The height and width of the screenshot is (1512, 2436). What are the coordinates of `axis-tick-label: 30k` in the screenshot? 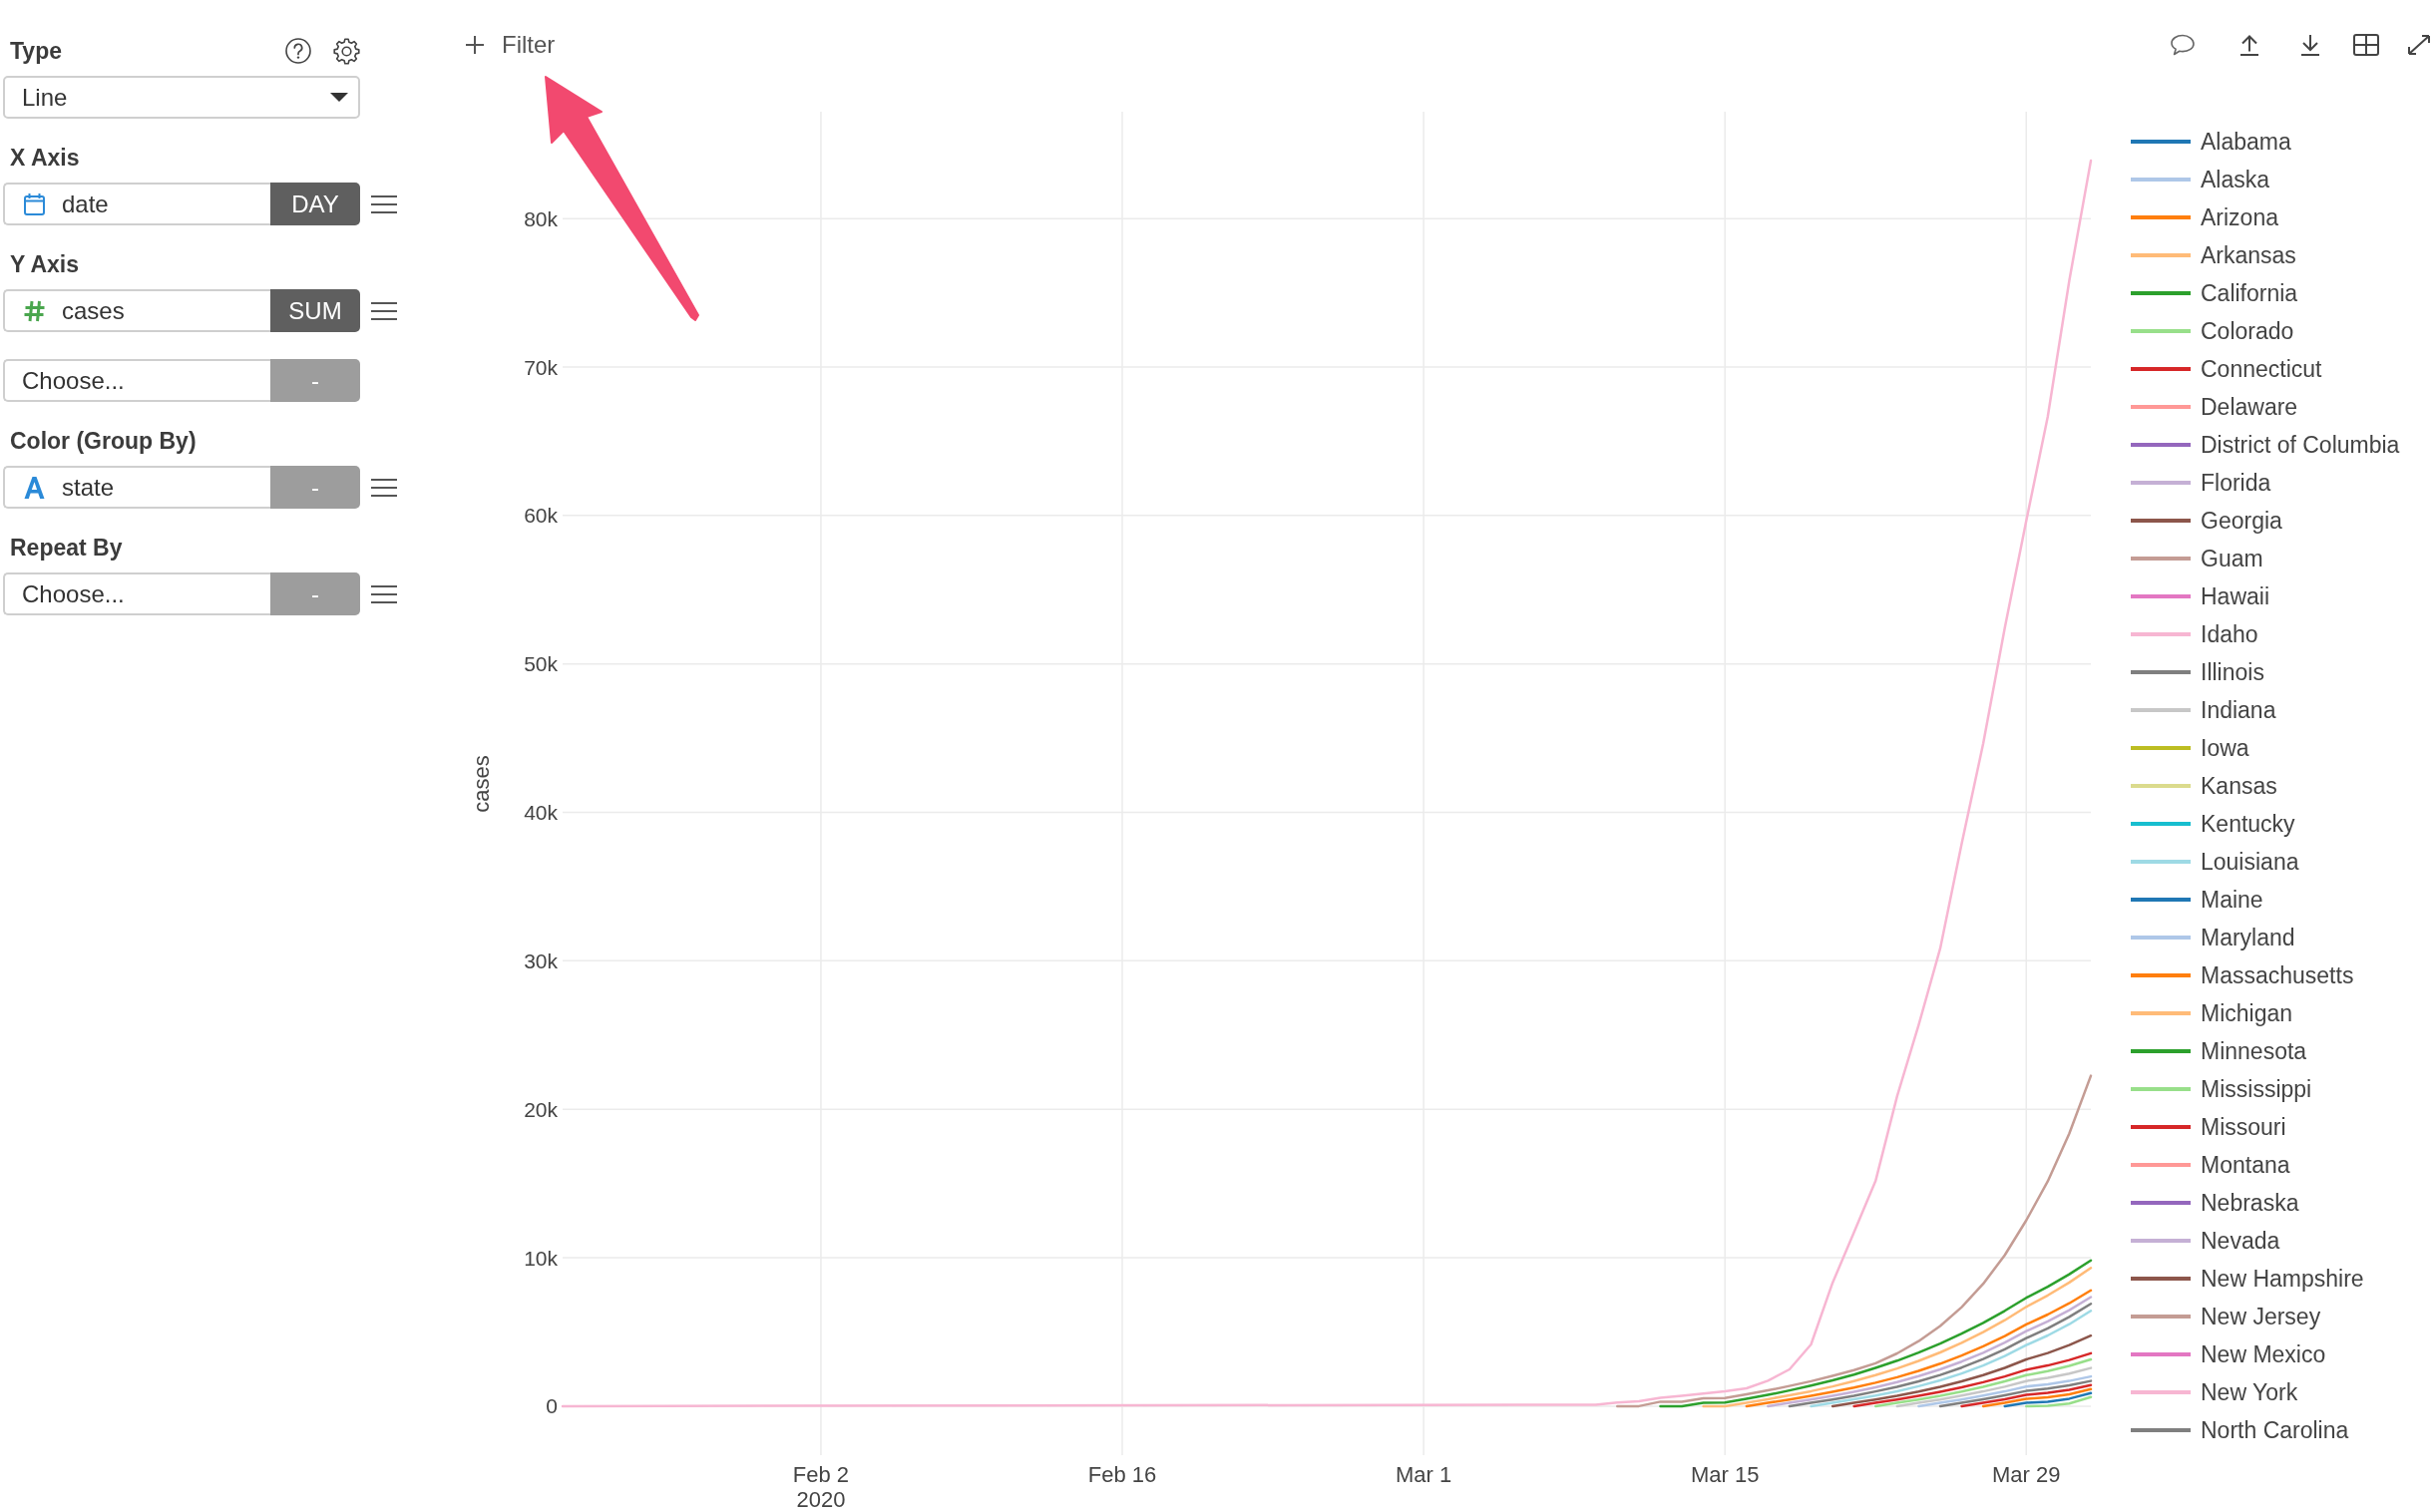 It's located at (541, 960).